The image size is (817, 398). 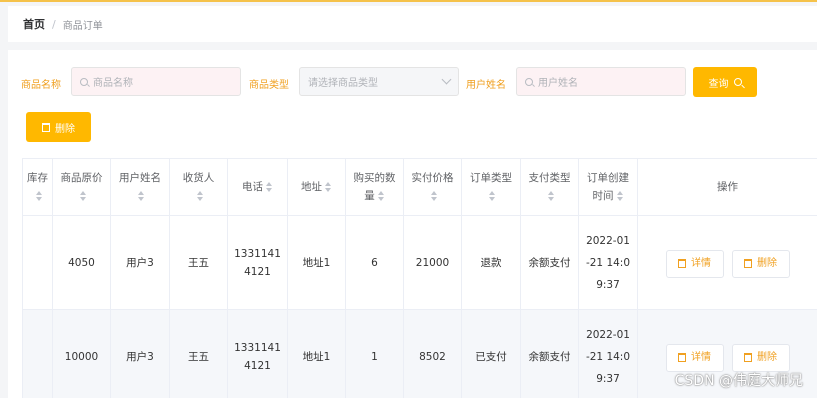 I want to click on col-created-time-label: 订单创建, so click(x=608, y=178).